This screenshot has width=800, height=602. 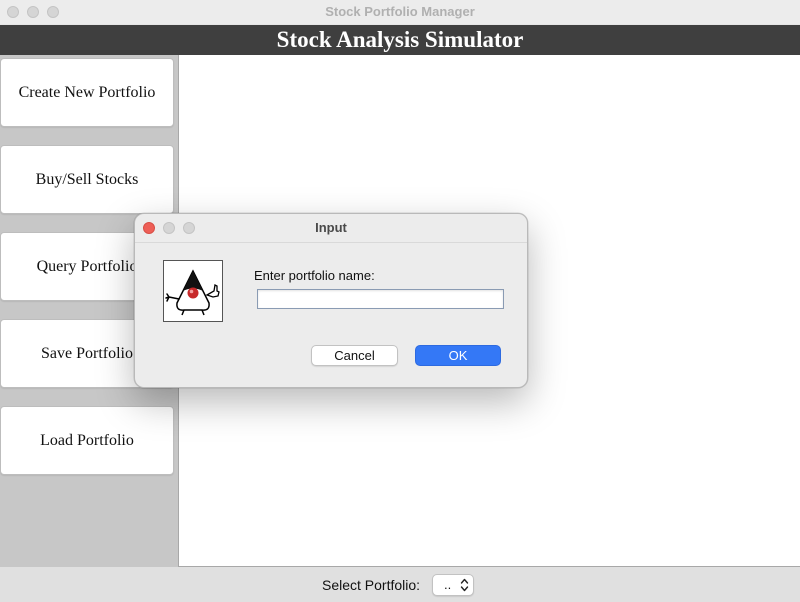 What do you see at coordinates (448, 584) in the screenshot?
I see `portfolio-select-value: ..` at bounding box center [448, 584].